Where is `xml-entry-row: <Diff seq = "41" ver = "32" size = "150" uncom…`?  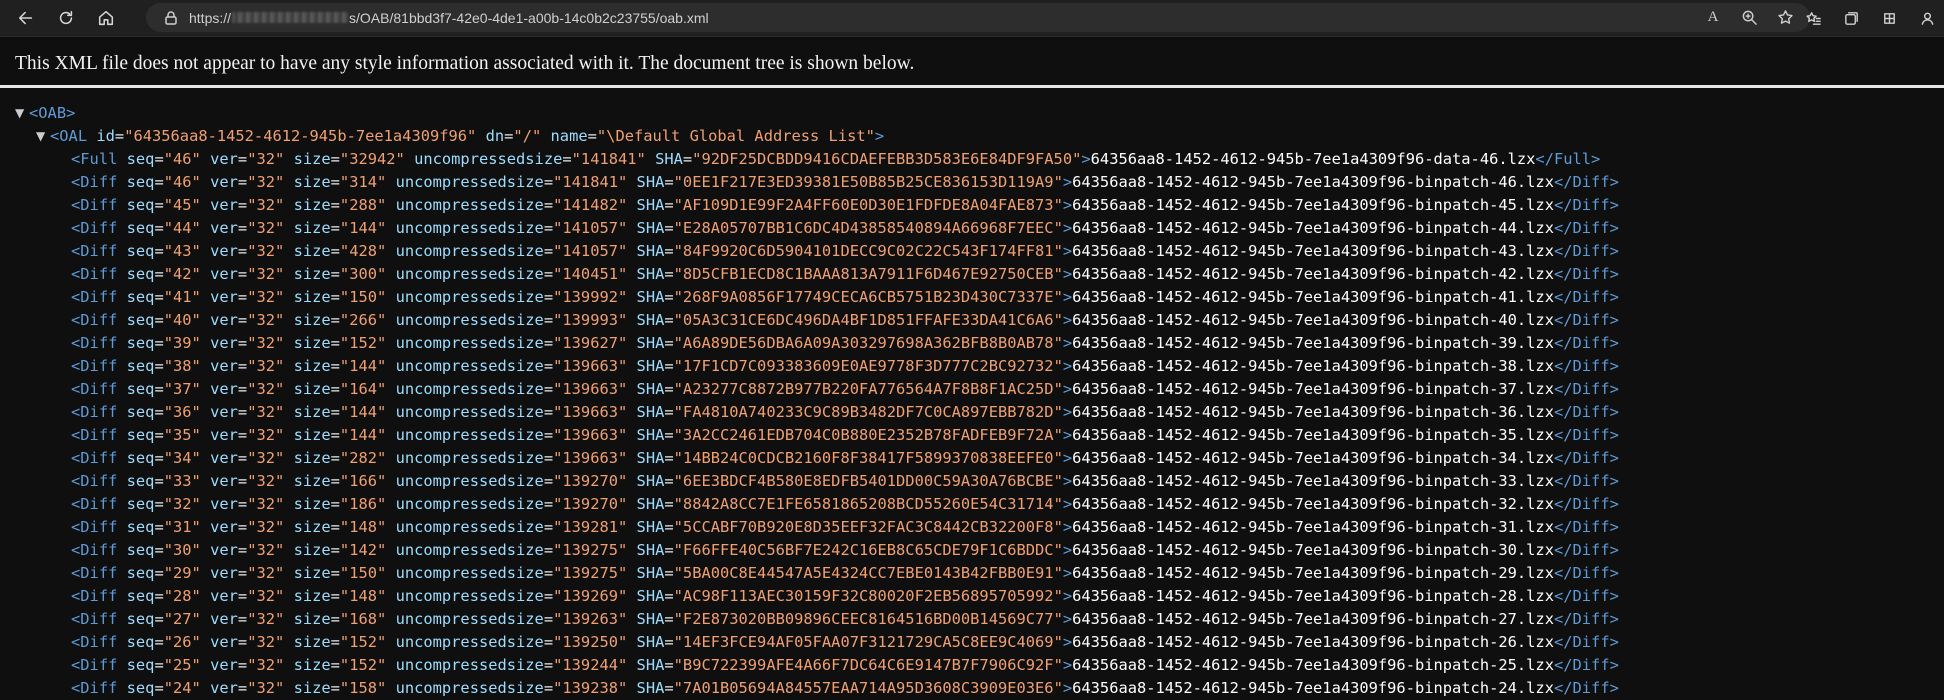
xml-entry-row: <Diff seq = "41" ver = "32" size = "150" uncom… is located at coordinates (972, 297).